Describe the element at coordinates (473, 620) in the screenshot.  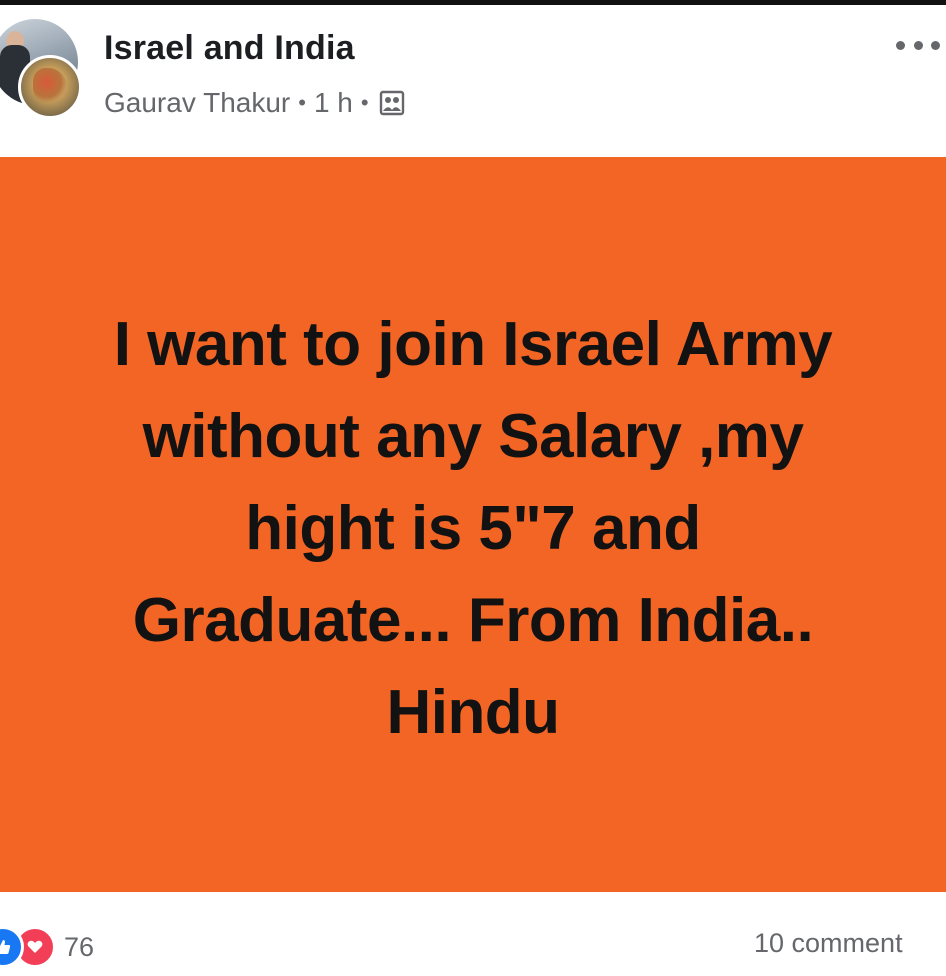
I see `post-body-line: Graduate... From India..` at that location.